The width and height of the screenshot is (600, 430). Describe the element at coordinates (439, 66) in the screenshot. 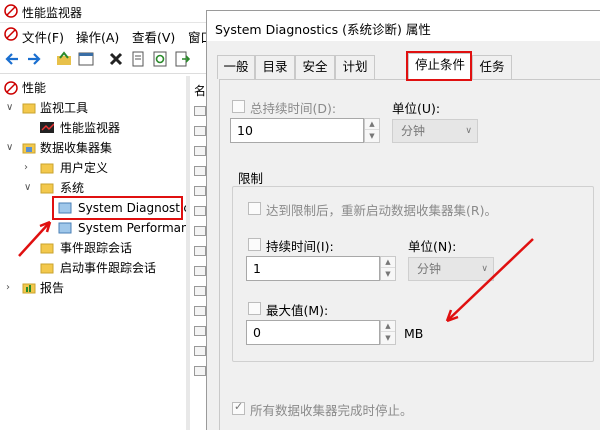

I see `highlight-box` at that location.